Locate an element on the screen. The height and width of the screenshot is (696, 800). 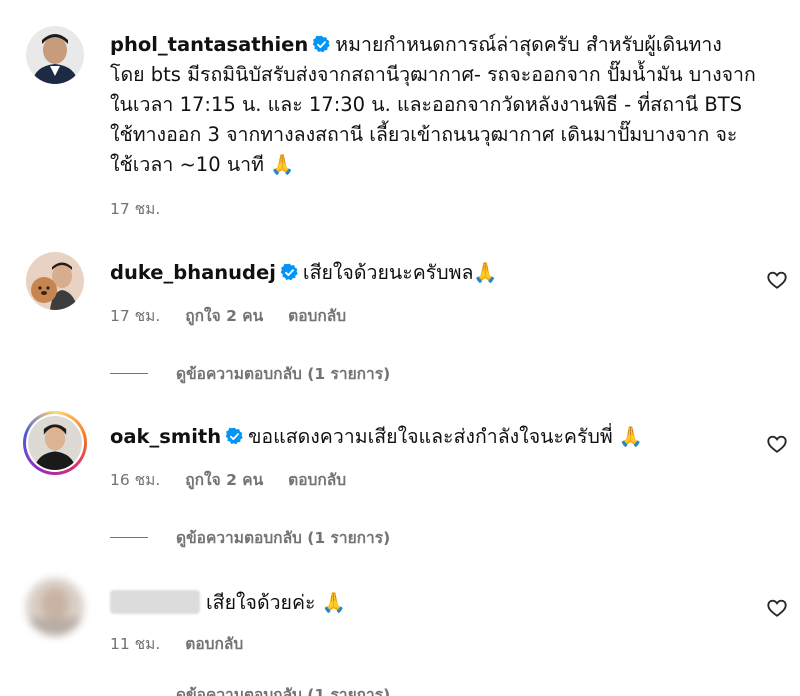
comment-meta: 17 ชม. is located at coordinates (145, 208).